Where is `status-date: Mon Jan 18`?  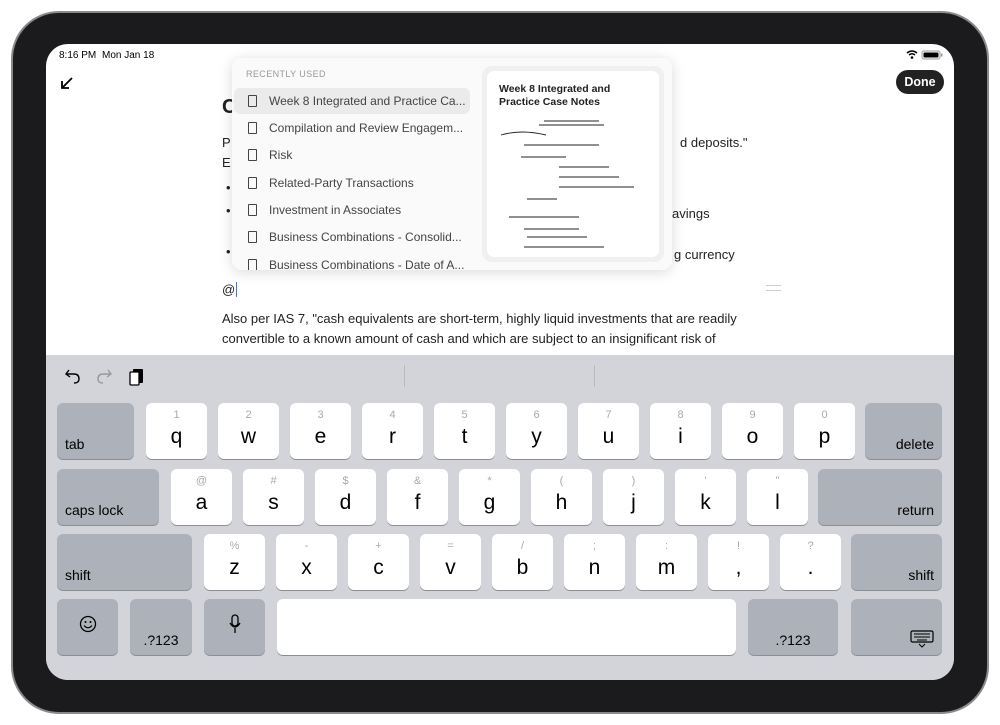
status-date: Mon Jan 18 is located at coordinates (128, 55).